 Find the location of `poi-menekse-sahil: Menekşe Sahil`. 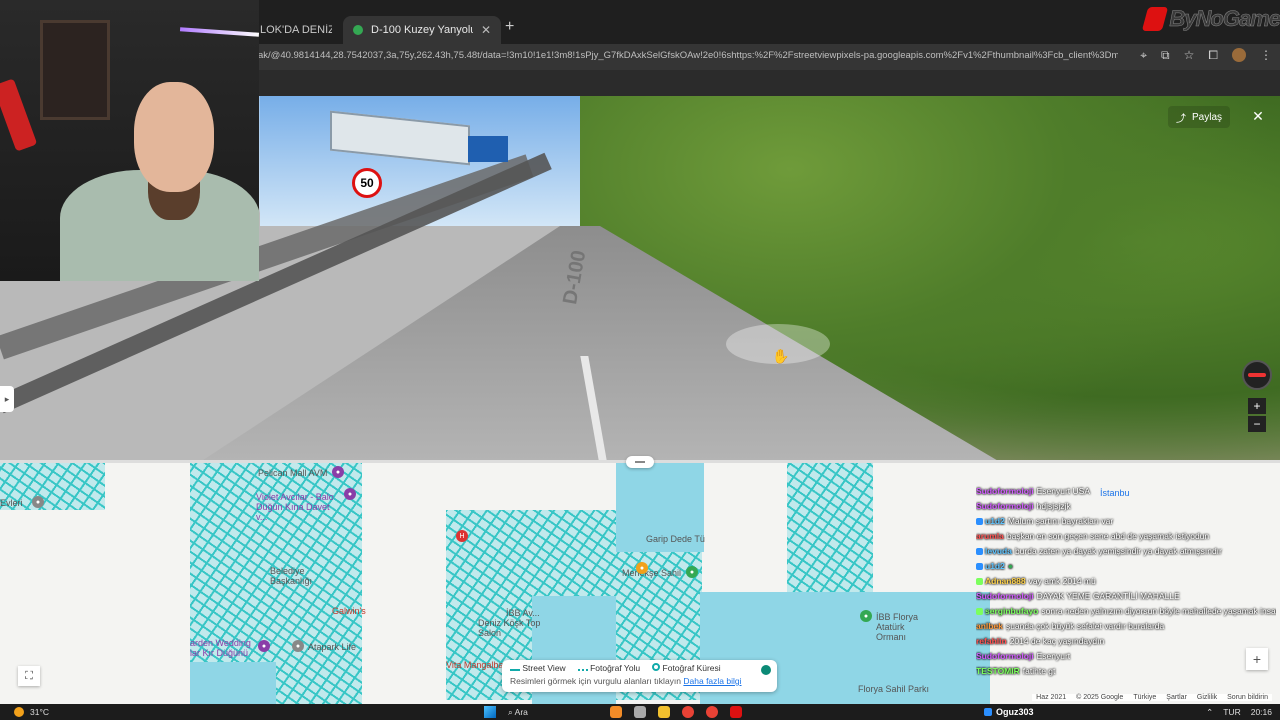

poi-menekse-sahil: Menekşe Sahil is located at coordinates (651, 573).